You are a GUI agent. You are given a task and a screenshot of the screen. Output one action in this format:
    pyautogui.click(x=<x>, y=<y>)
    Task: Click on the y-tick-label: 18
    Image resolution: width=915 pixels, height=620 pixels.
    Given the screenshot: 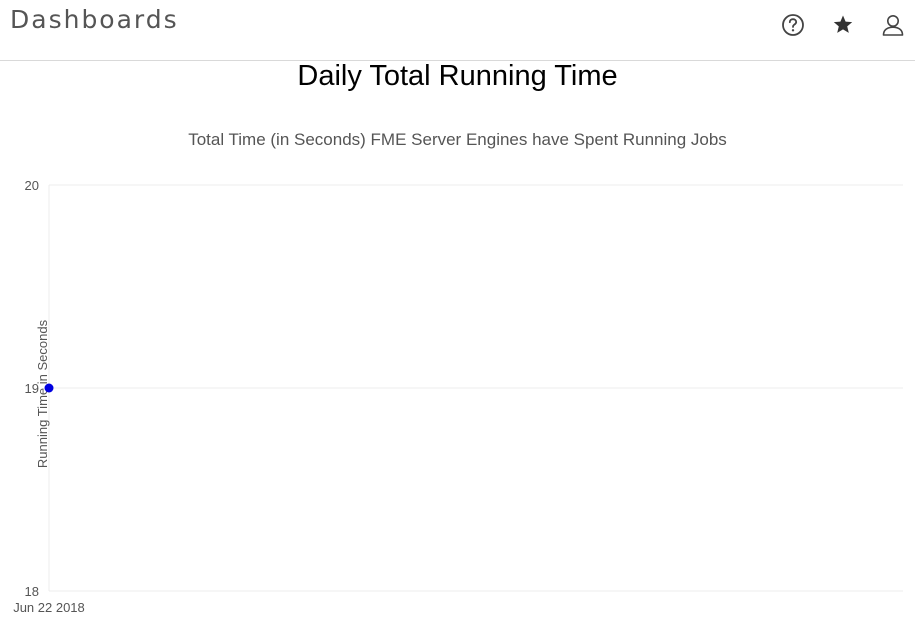 What is the action you would take?
    pyautogui.click(x=32, y=591)
    